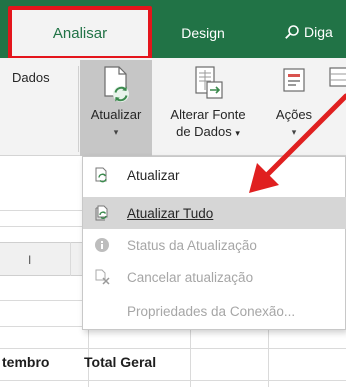 Image resolution: width=346 pixels, height=387 pixels. I want to click on menu-item-status-atualizacao: Status da Atualização, so click(214, 245).